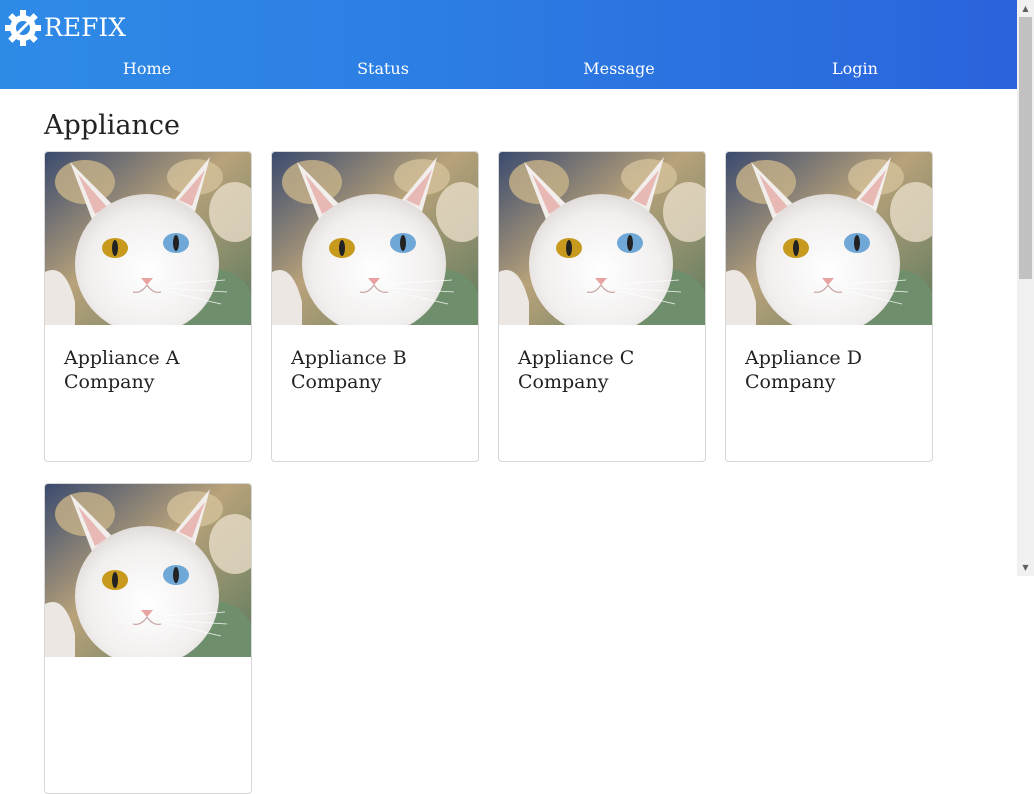 This screenshot has height=794, width=1034. I want to click on card-title: Appliance A Company, so click(122, 370).